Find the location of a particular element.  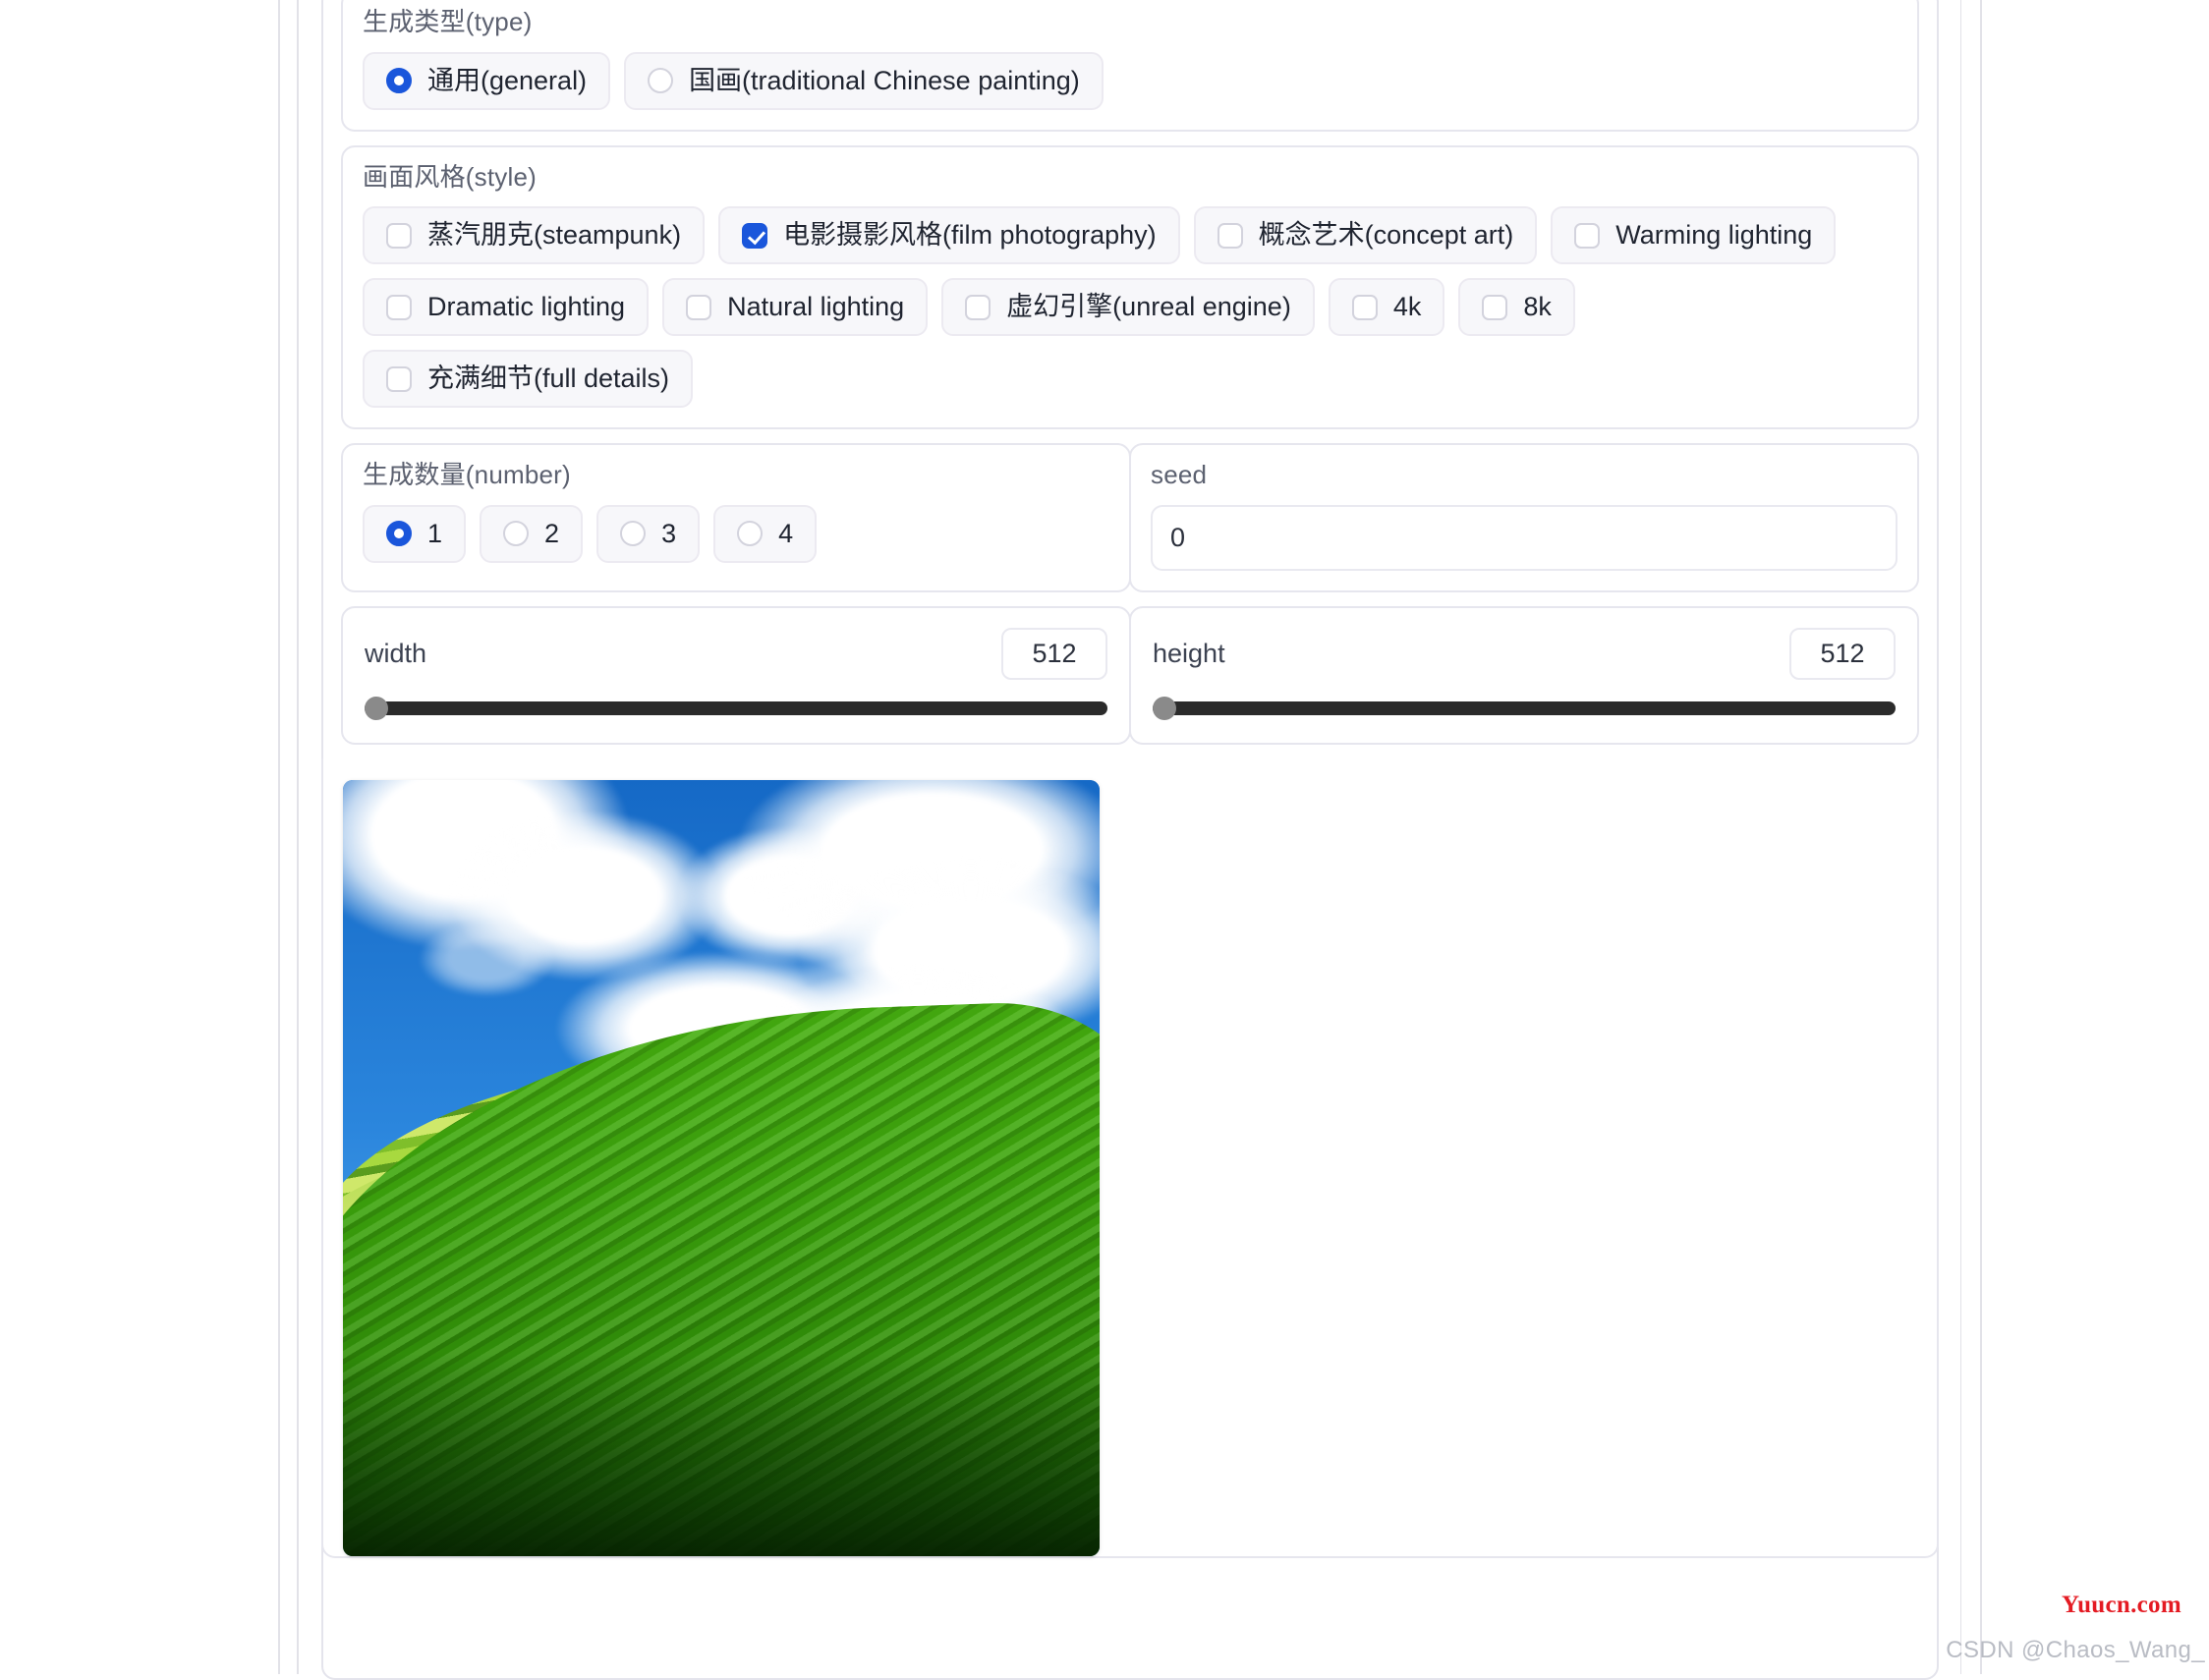

number-option-2-label: 2 is located at coordinates (552, 533).